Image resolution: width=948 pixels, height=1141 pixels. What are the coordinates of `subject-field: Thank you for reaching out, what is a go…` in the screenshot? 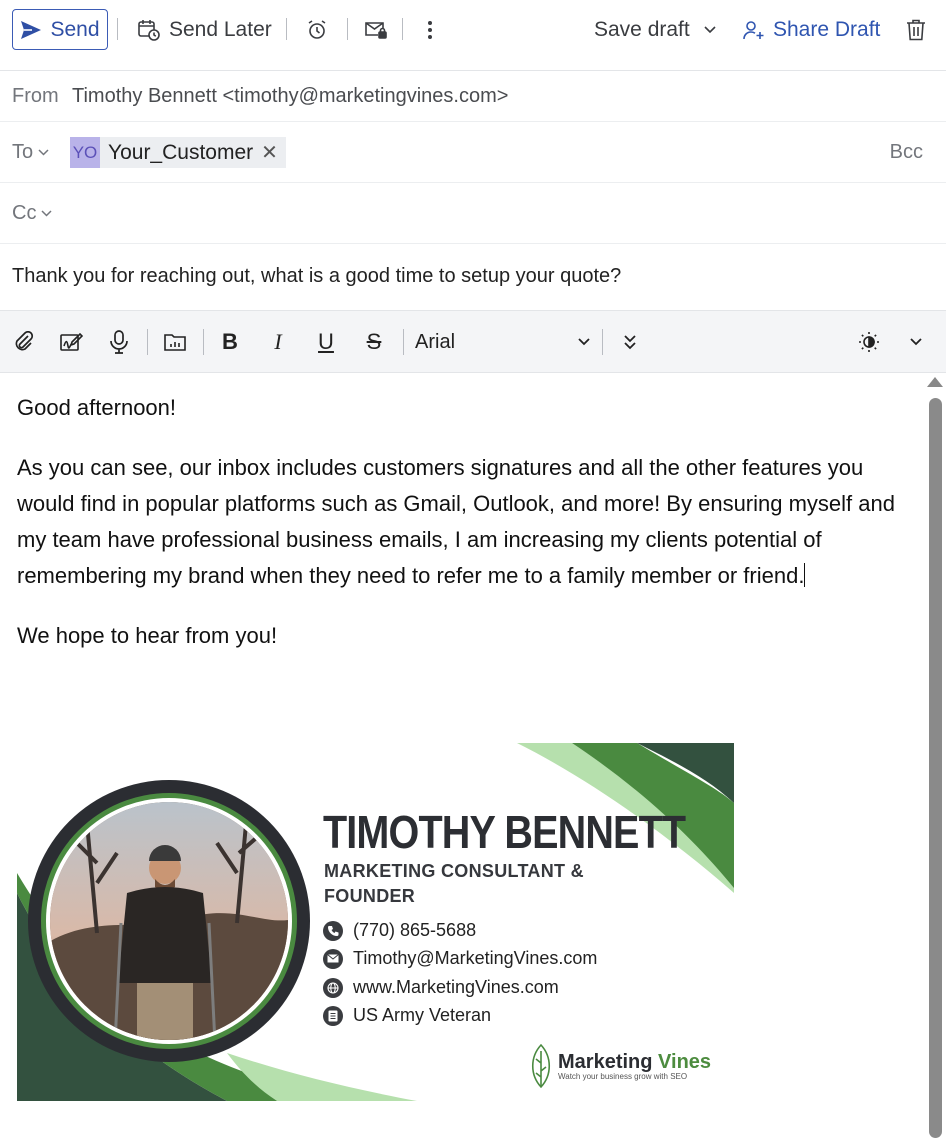 It's located at (316, 276).